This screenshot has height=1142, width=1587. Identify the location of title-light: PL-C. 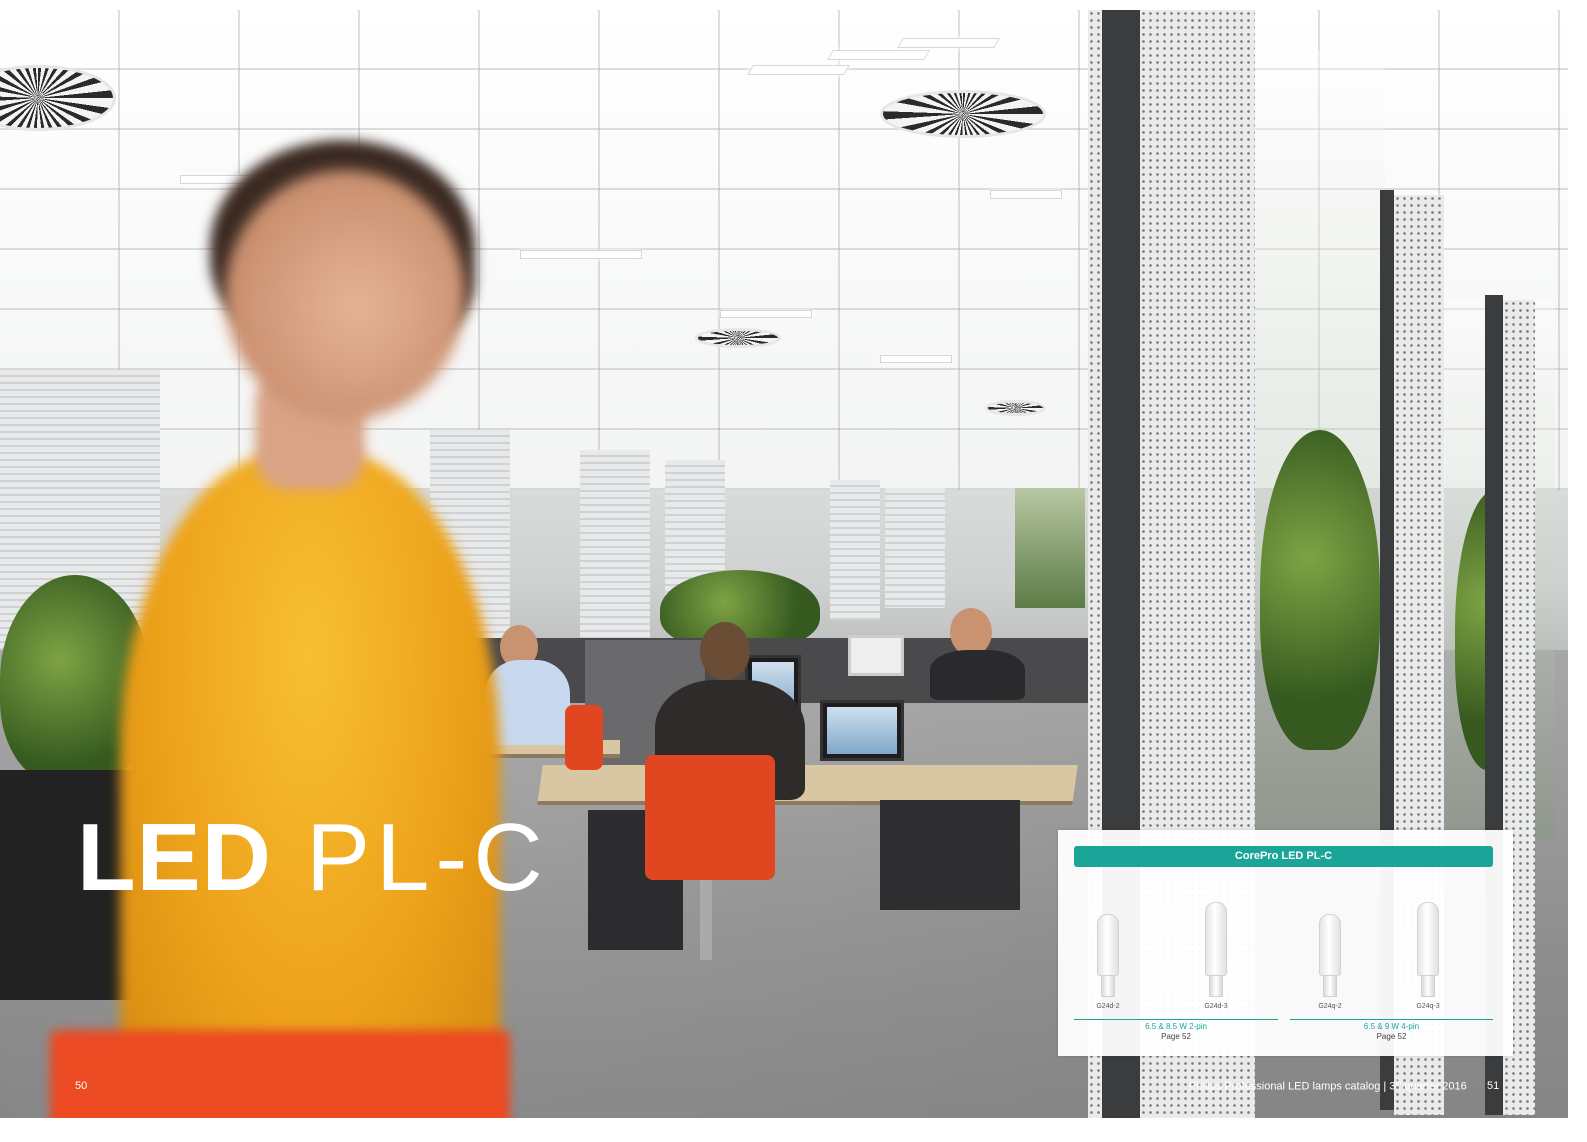
(427, 857).